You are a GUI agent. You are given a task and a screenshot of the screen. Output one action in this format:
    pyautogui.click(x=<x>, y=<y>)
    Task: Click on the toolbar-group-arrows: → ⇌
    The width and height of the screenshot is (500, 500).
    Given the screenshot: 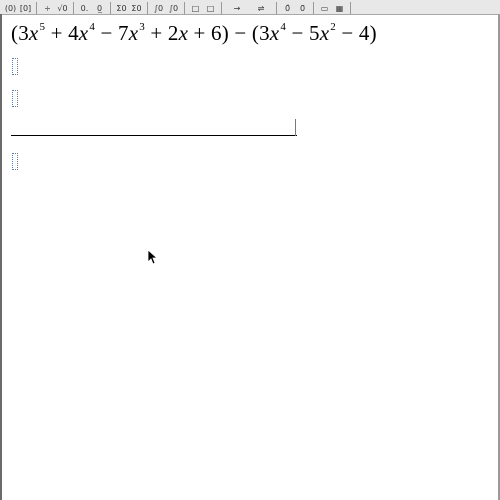 What is the action you would take?
    pyautogui.click(x=249, y=8)
    